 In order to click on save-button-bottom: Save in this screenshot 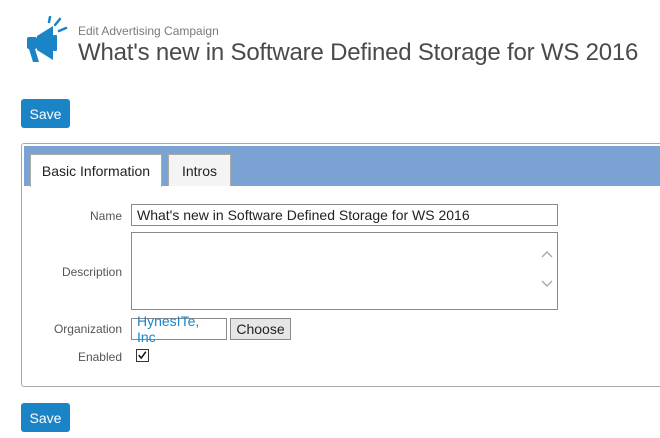, I will do `click(45, 417)`.